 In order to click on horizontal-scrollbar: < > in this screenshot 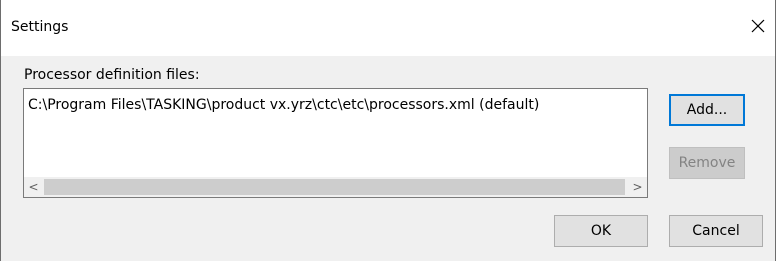, I will do `click(335, 187)`.